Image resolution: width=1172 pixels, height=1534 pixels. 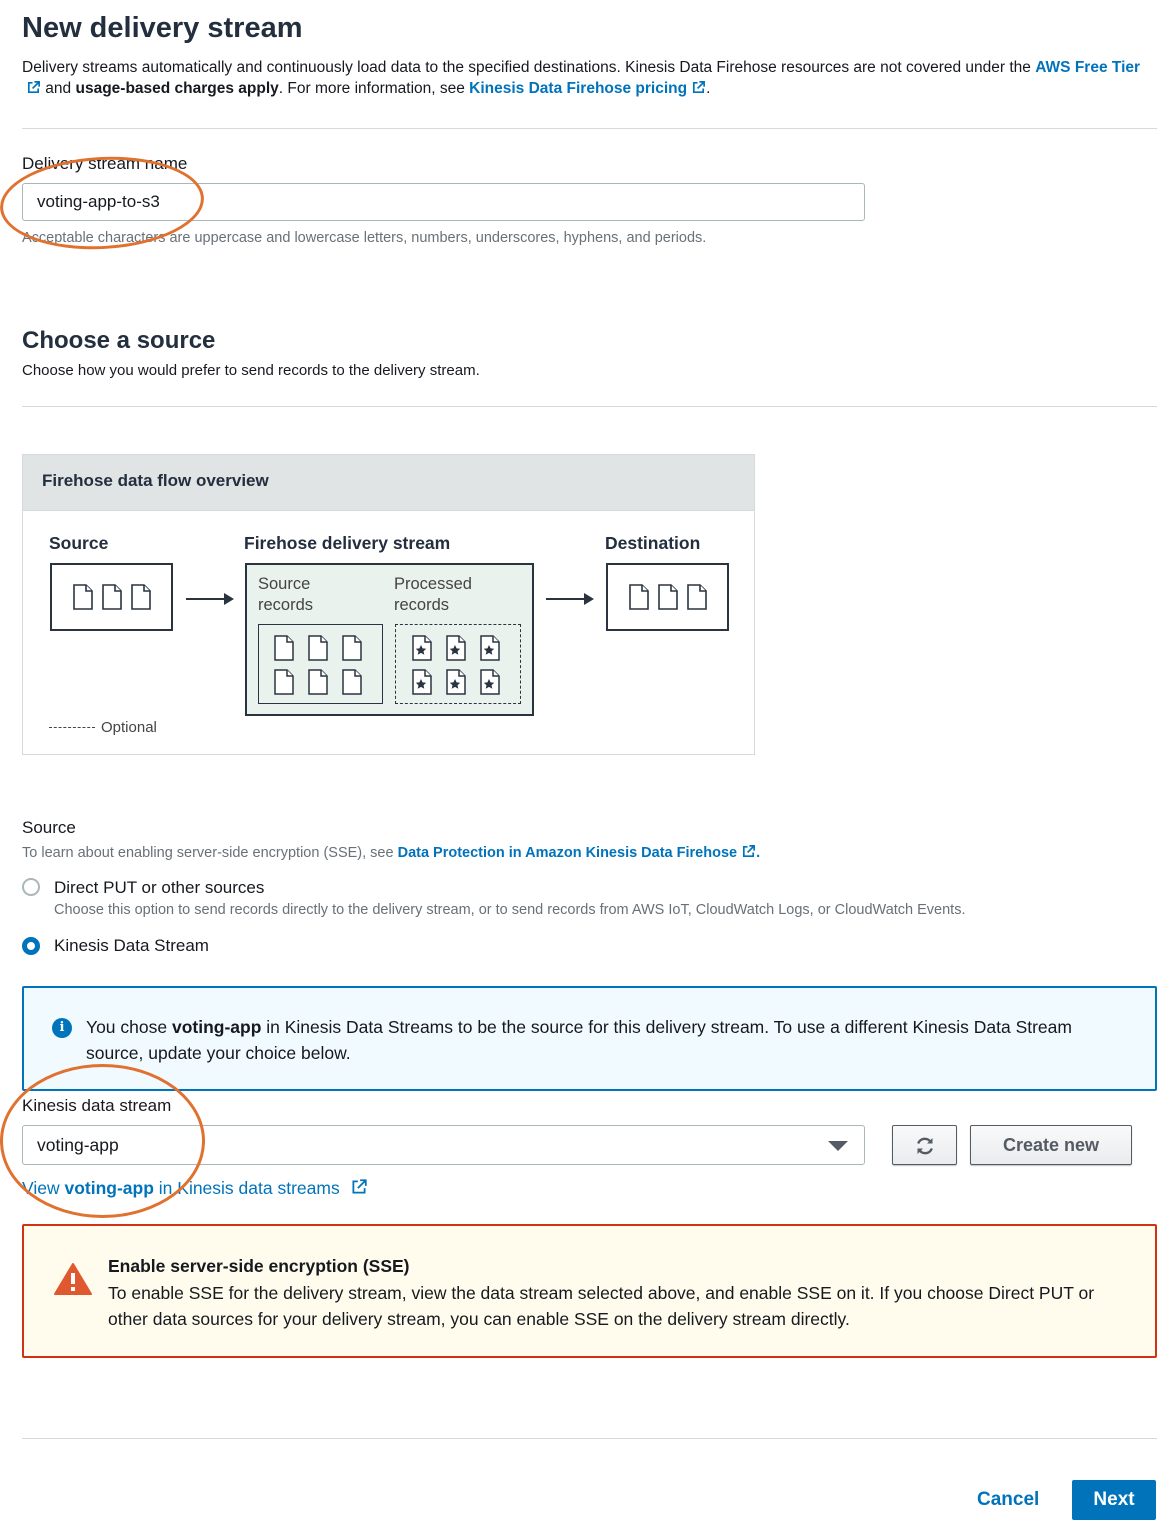 What do you see at coordinates (286, 594) in the screenshot?
I see `source-records-label: Source records` at bounding box center [286, 594].